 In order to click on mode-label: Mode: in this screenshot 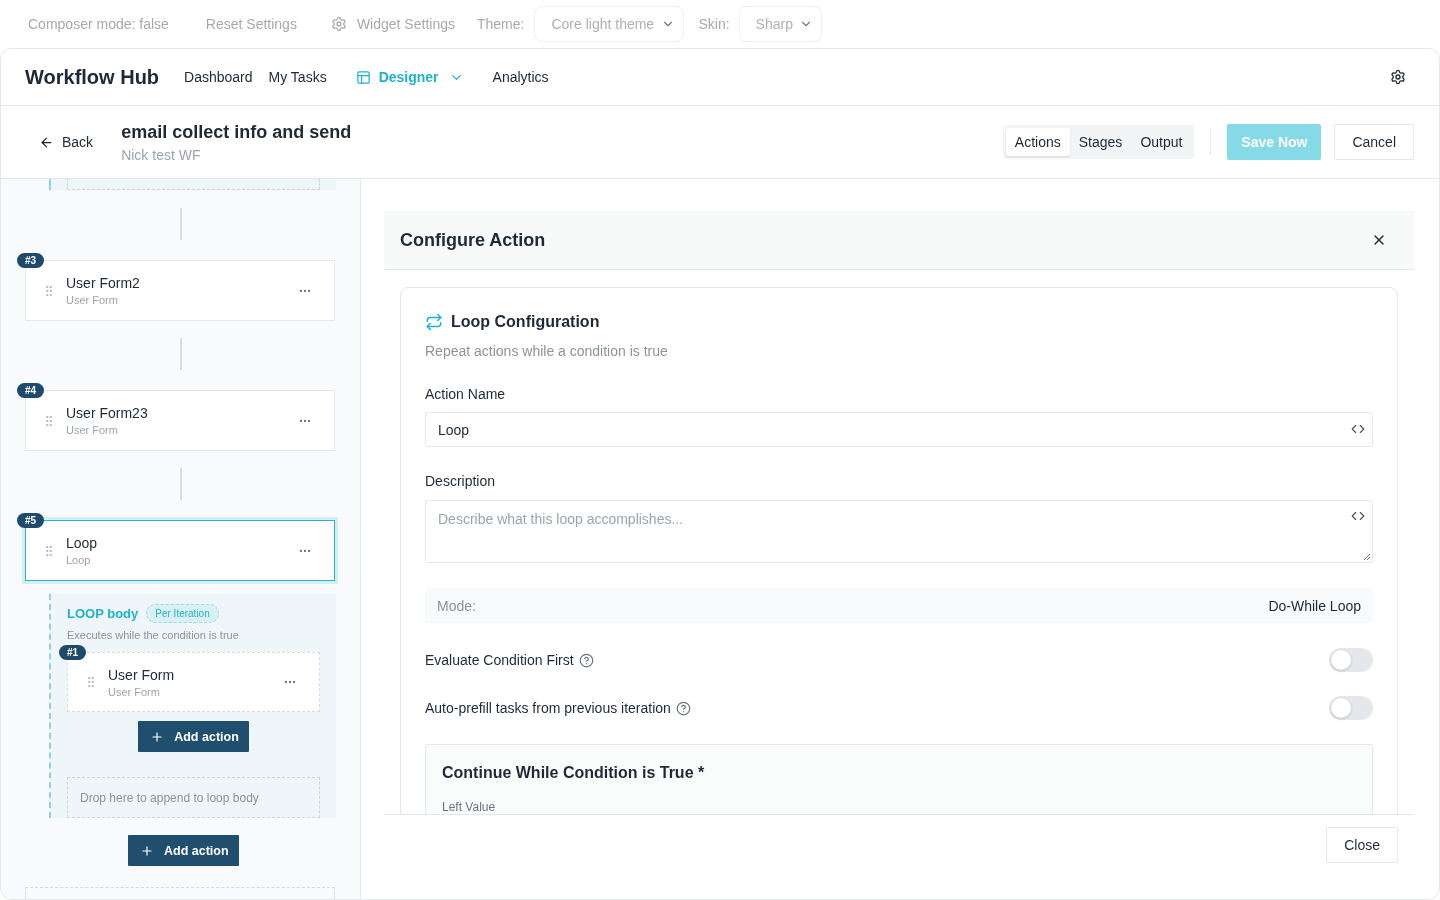, I will do `click(456, 605)`.